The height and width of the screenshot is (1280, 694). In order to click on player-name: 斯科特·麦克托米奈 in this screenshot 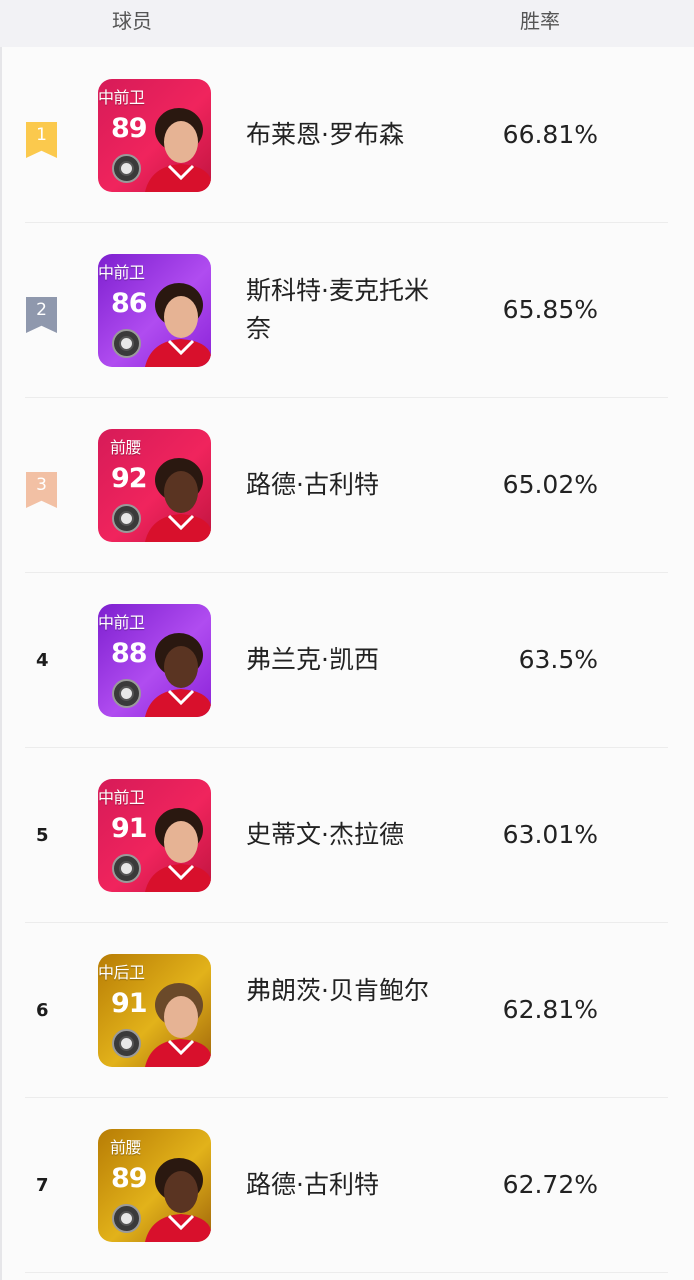, I will do `click(337, 309)`.